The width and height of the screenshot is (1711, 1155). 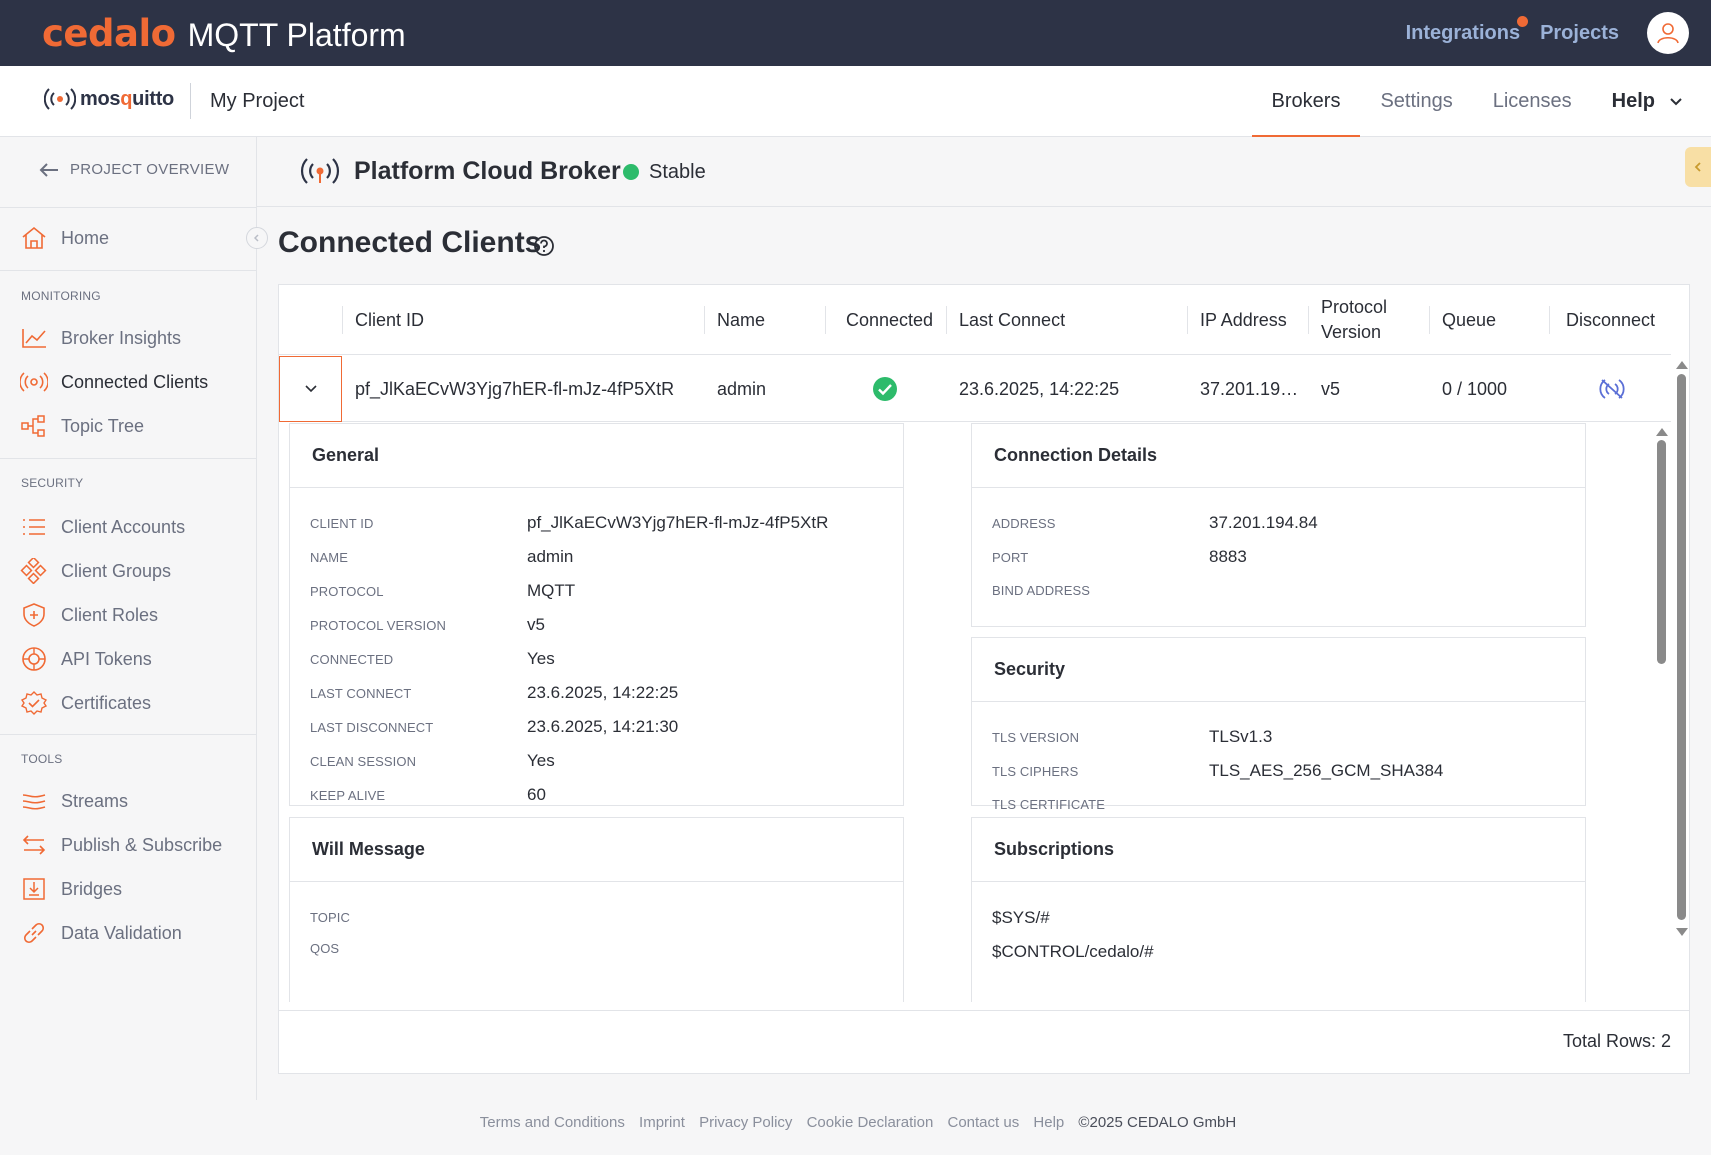 I want to click on col-ip-address: IP Address, so click(x=1243, y=320).